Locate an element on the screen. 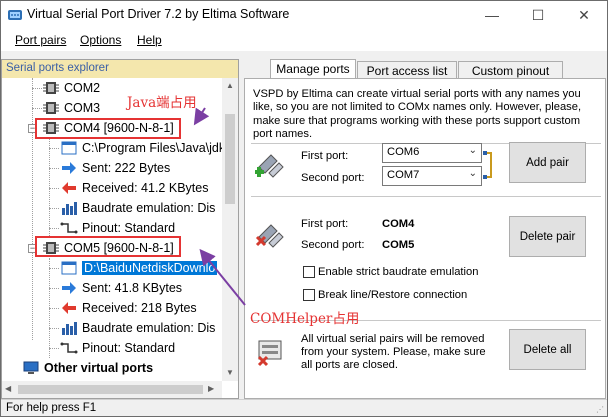  scroll-up-icon: ▲ is located at coordinates (230, 85).